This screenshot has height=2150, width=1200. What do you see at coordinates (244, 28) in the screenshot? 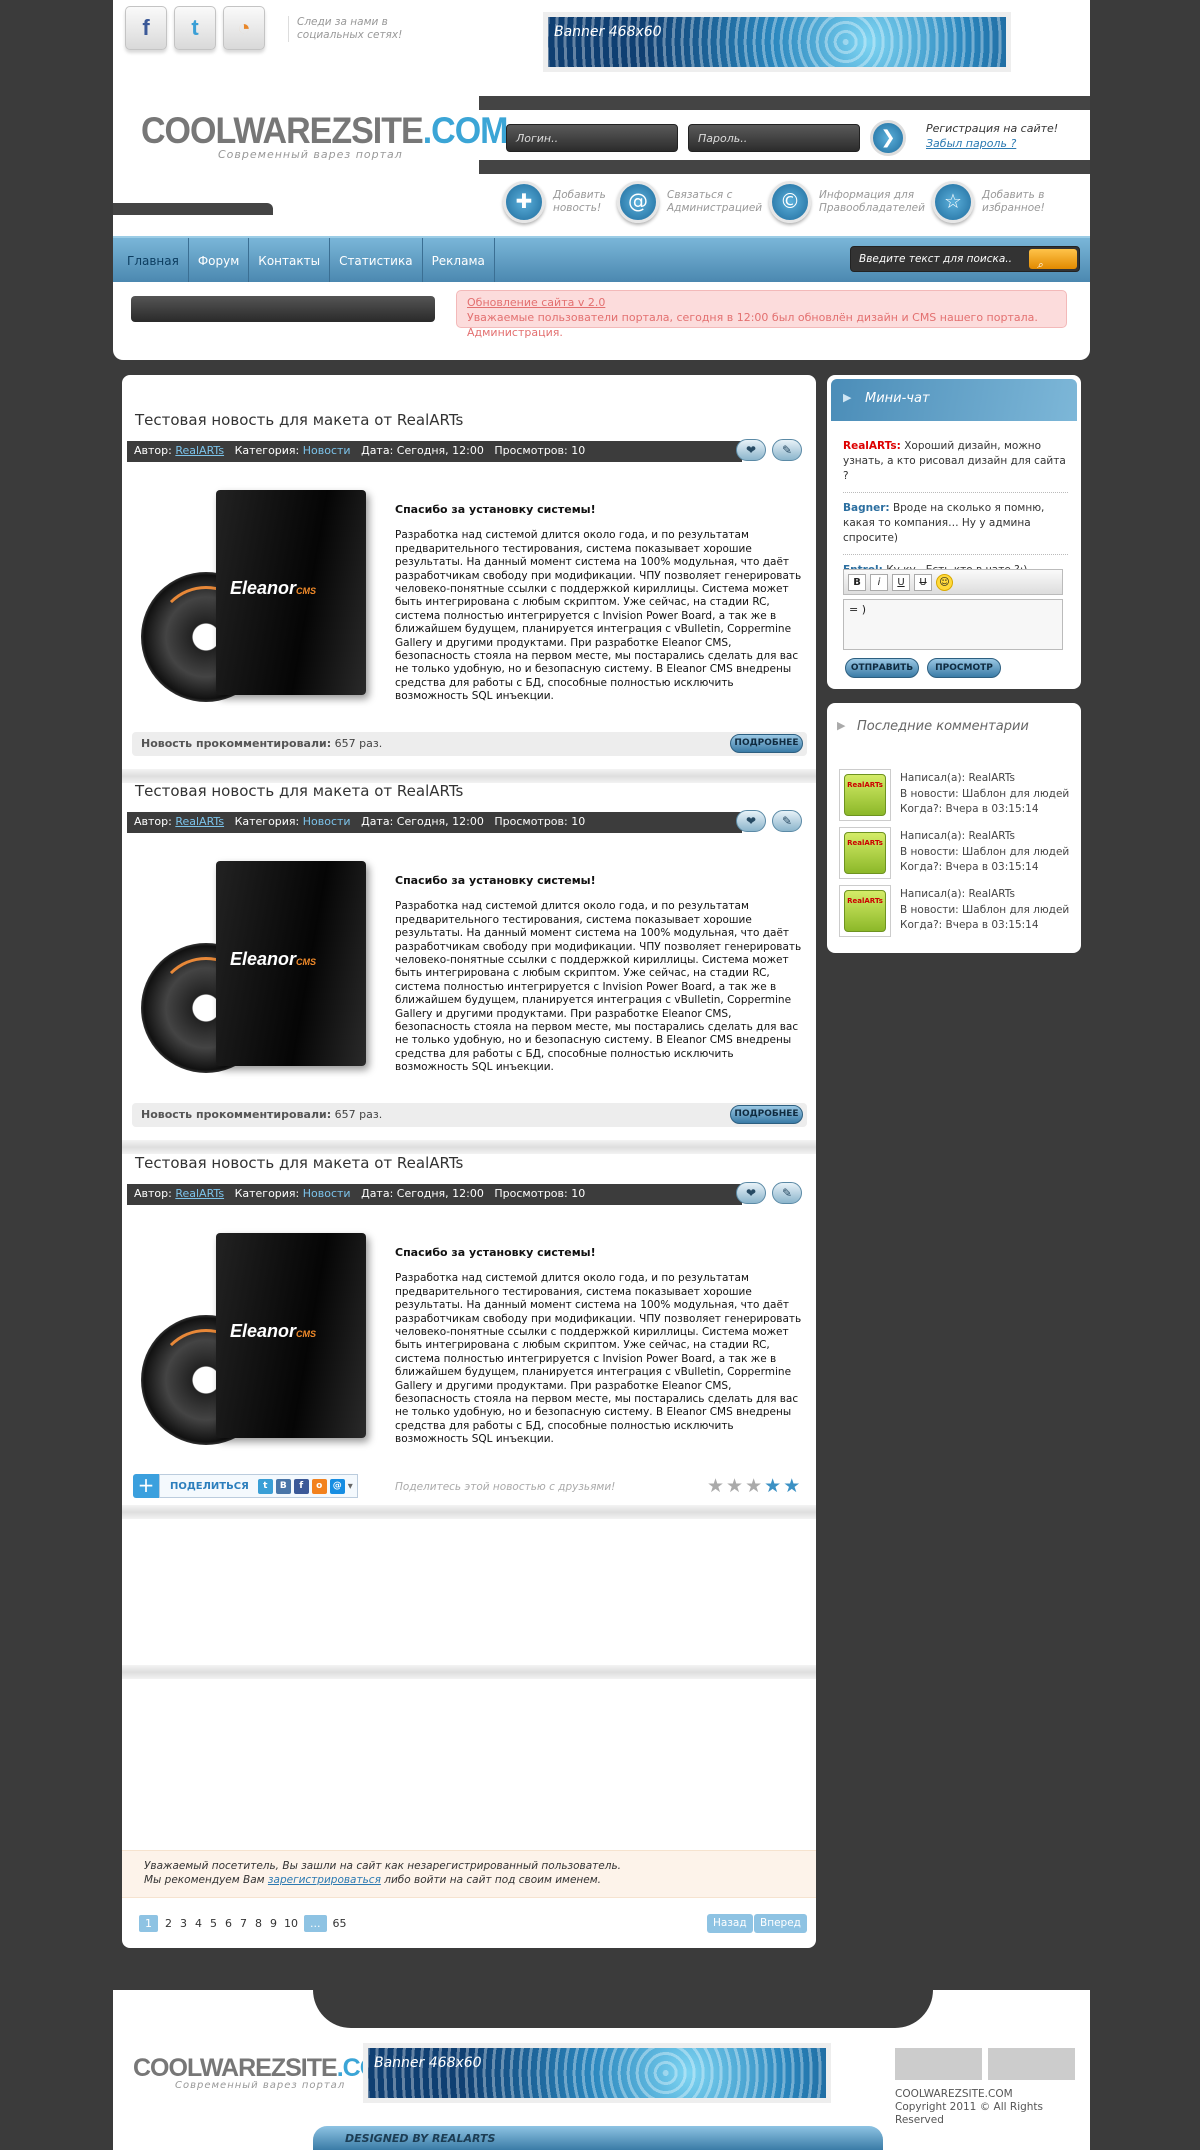
I see `rss-icon: ◔` at bounding box center [244, 28].